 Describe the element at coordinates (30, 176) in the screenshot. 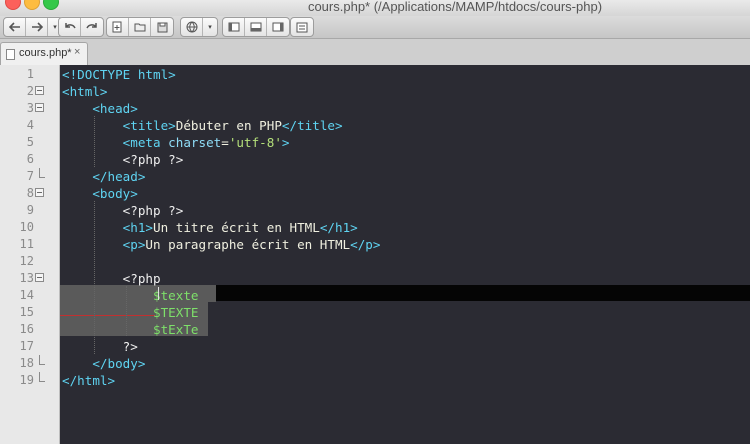

I see `line-number: 7` at that location.